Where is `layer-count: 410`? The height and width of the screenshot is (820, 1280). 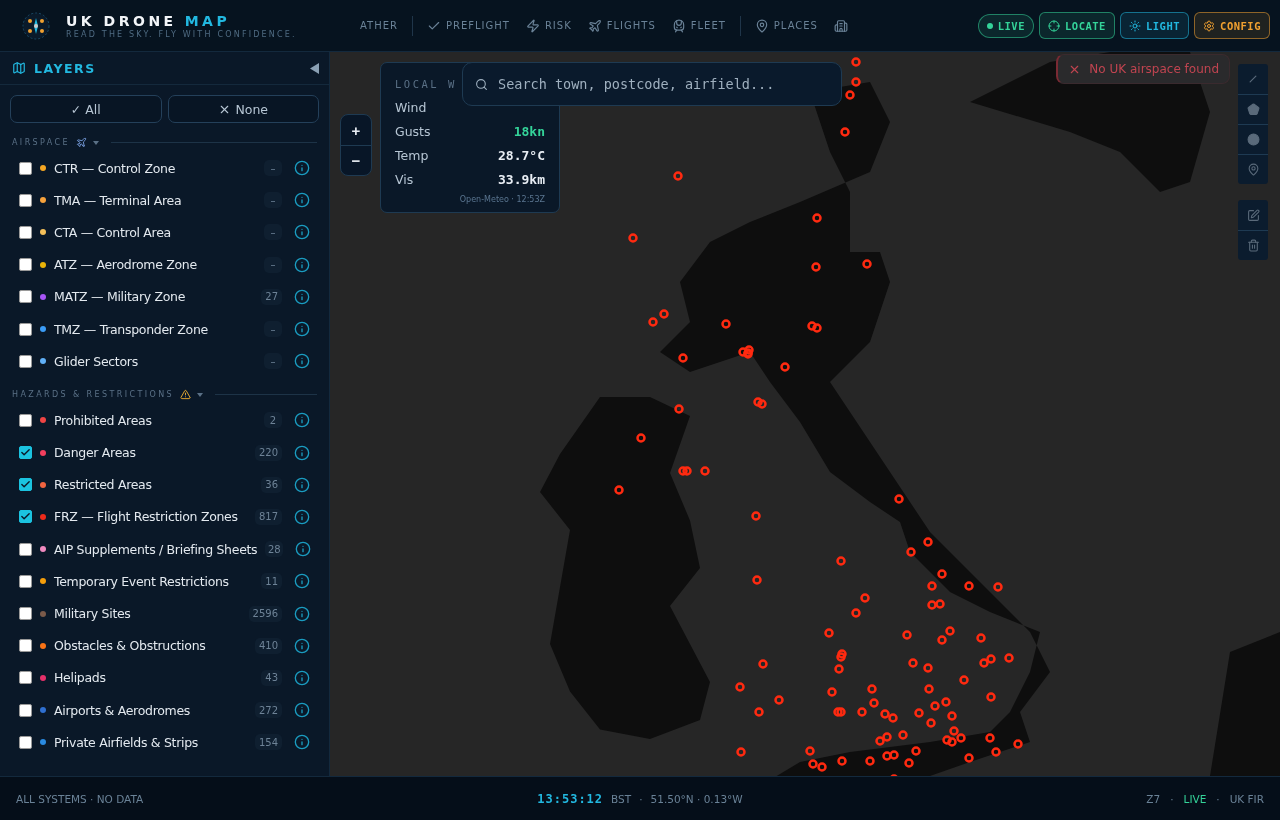 layer-count: 410 is located at coordinates (268, 645).